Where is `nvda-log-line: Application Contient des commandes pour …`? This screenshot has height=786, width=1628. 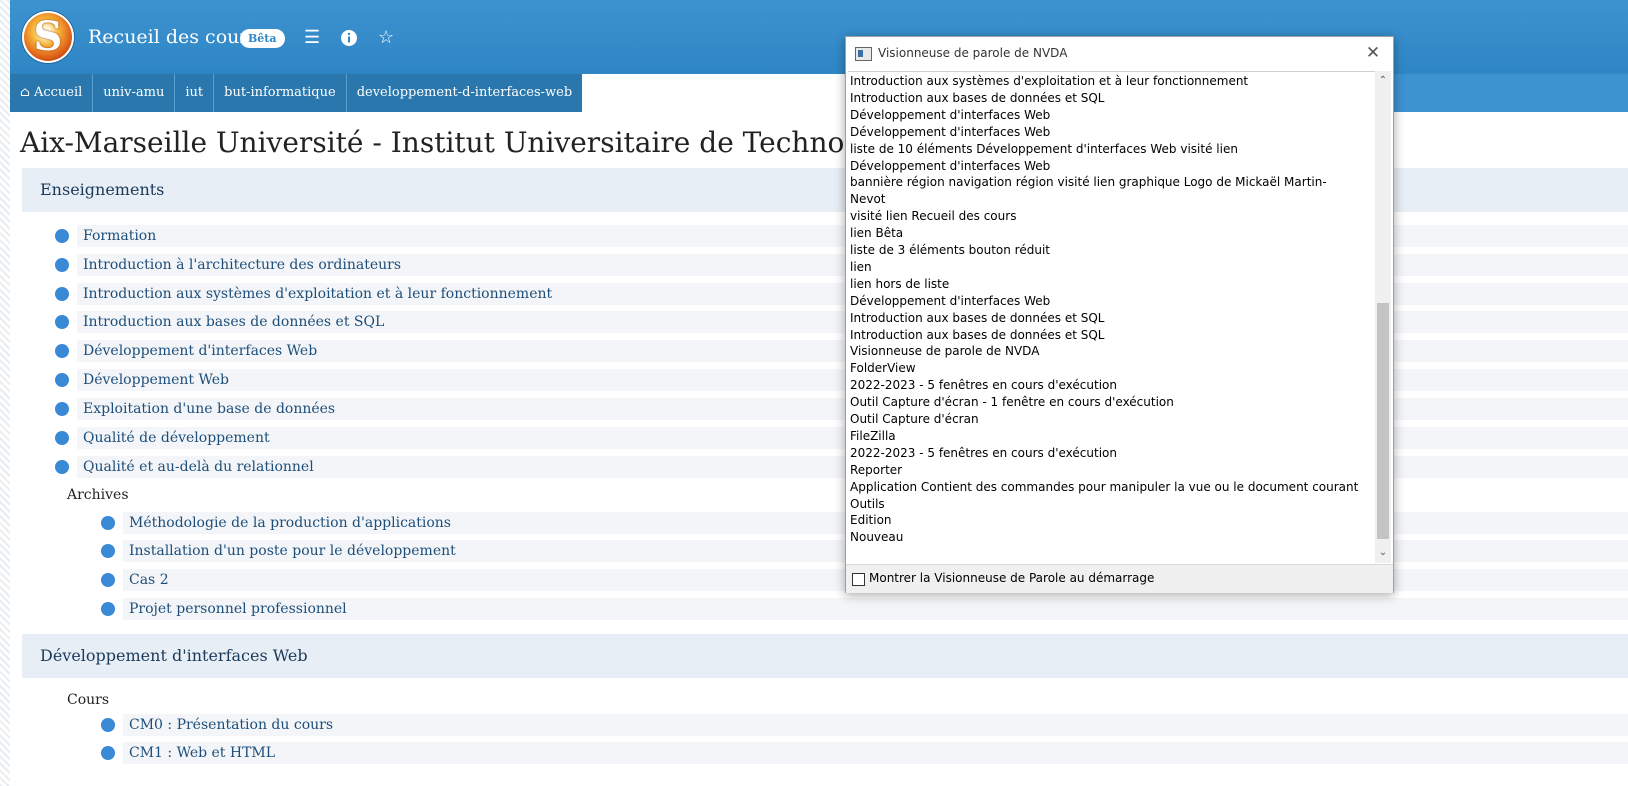
nvda-log-line: Application Contient des commandes pour … is located at coordinates (1104, 486).